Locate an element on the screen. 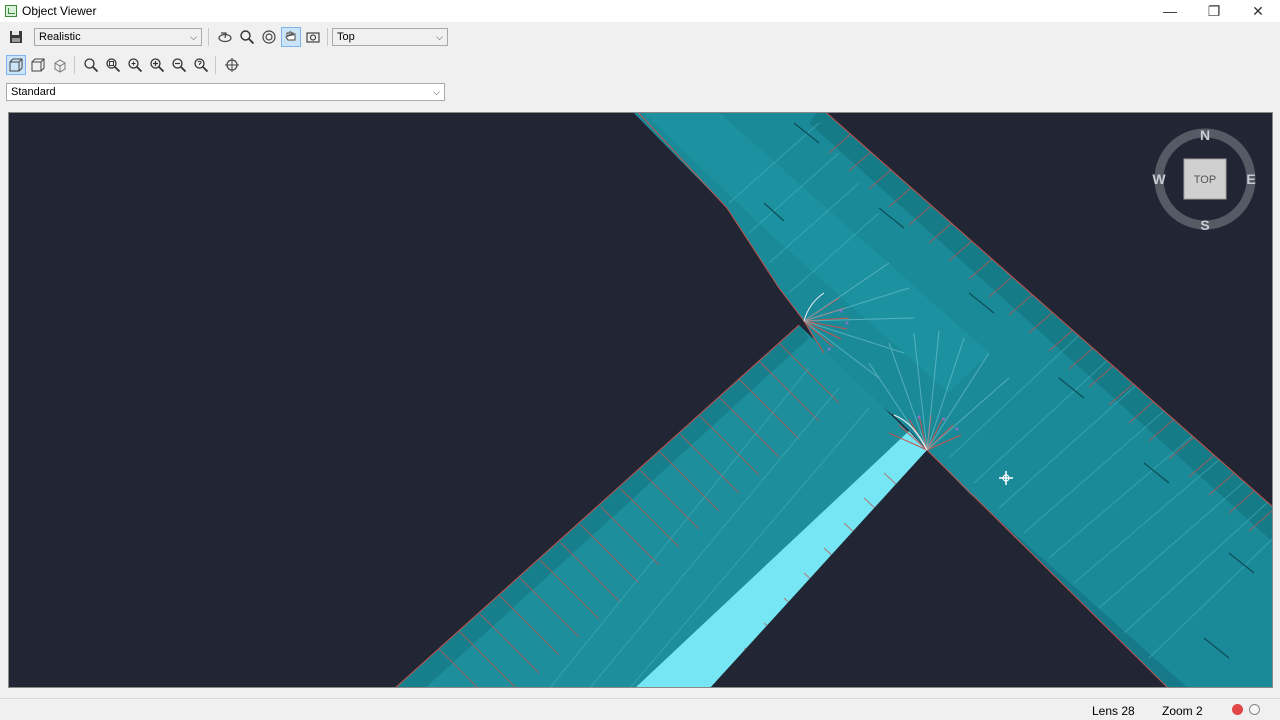  iso-view-button is located at coordinates (38, 65).